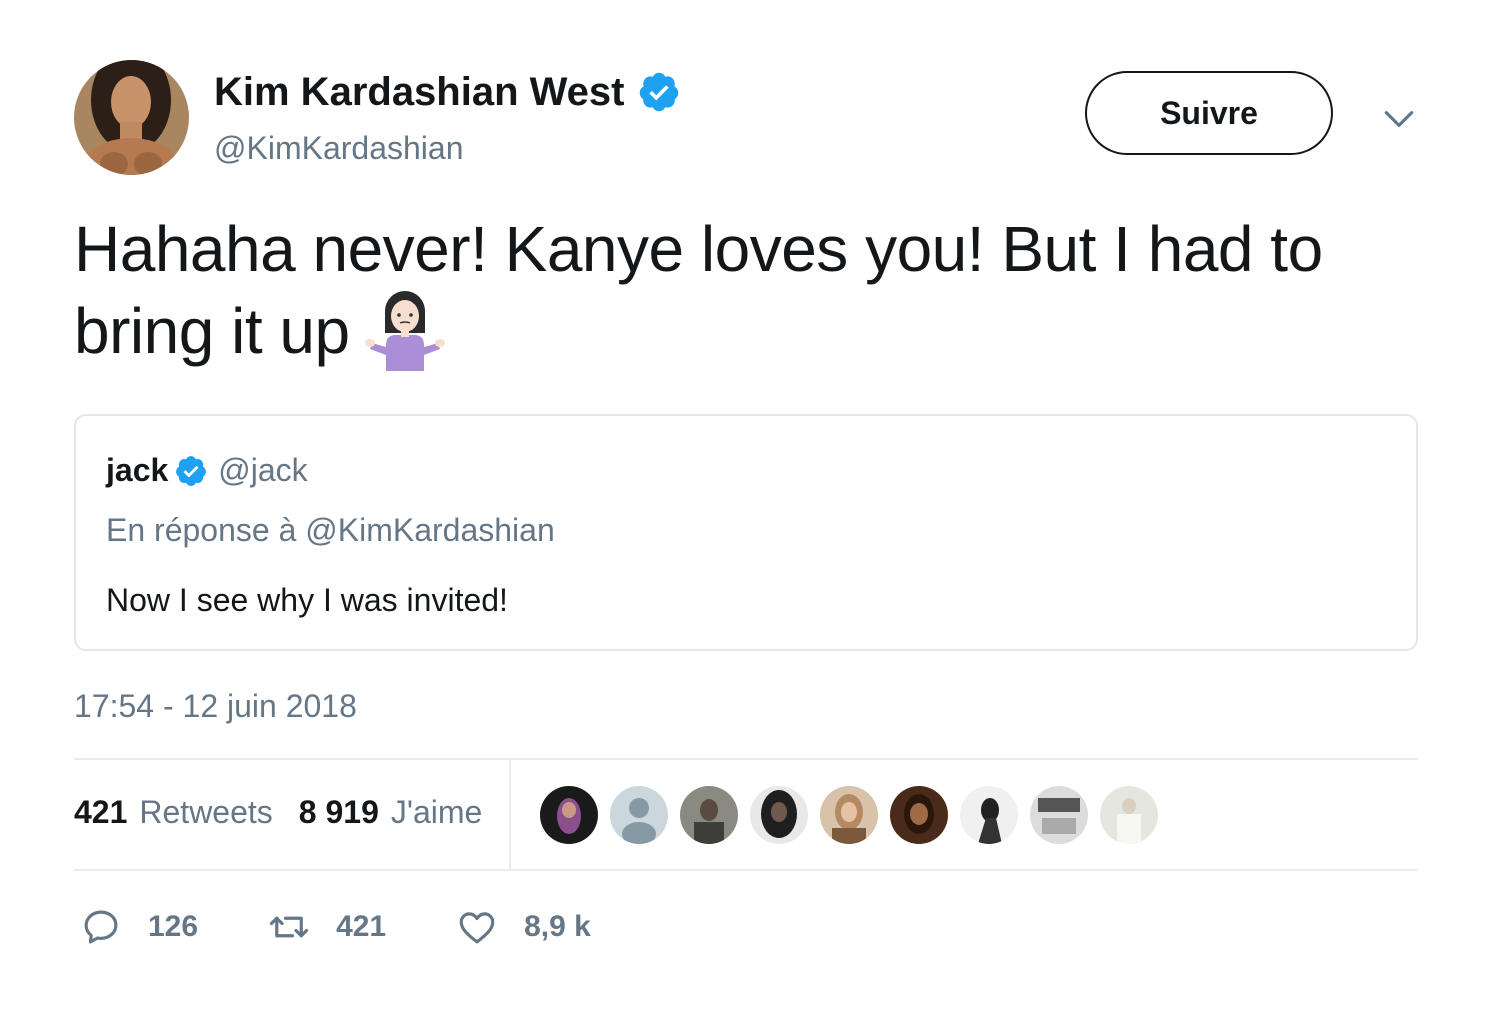 The width and height of the screenshot is (1492, 1015). Describe the element at coordinates (101, 812) in the screenshot. I see `retweets-count: 421` at that location.